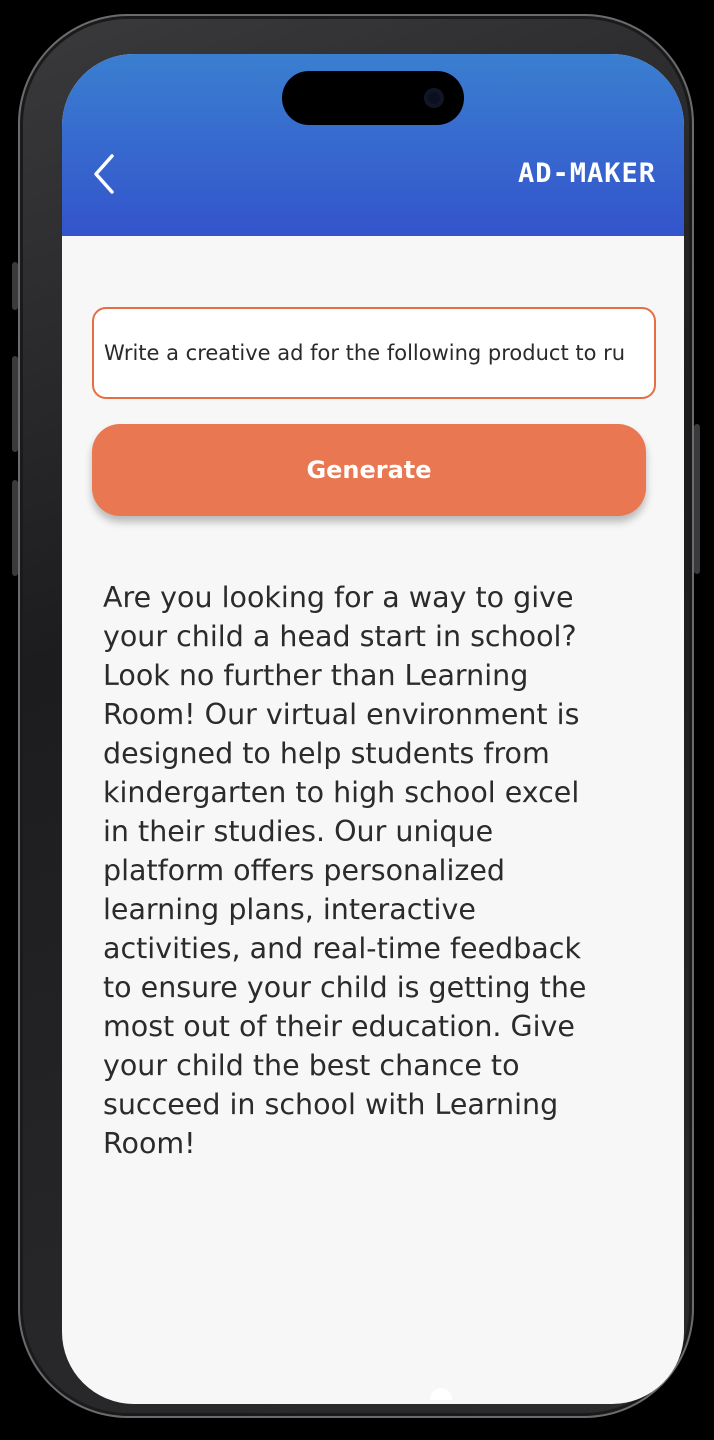 This screenshot has height=1440, width=714. Describe the element at coordinates (374, 353) in the screenshot. I see `prompt-input` at that location.